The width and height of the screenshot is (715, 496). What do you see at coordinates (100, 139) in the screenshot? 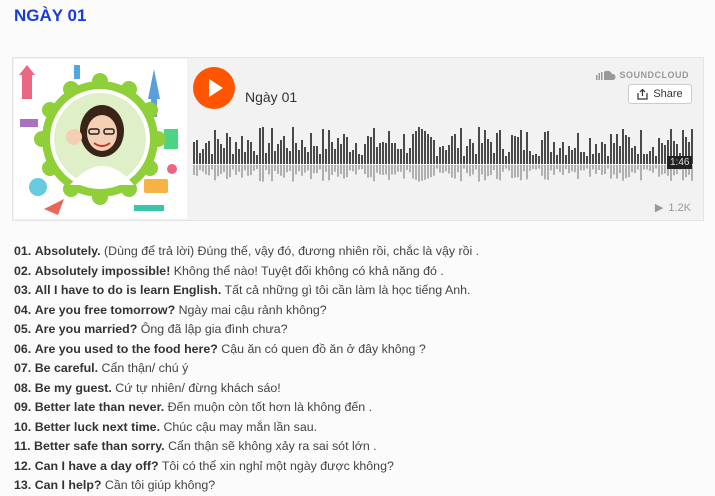
I see `cover-artwork` at bounding box center [100, 139].